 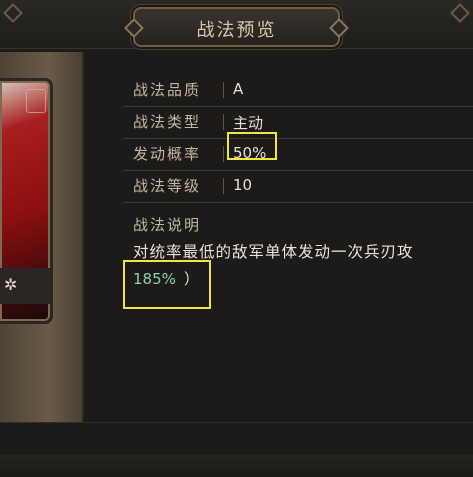 What do you see at coordinates (238, 89) in the screenshot?
I see `attribute-value: A` at bounding box center [238, 89].